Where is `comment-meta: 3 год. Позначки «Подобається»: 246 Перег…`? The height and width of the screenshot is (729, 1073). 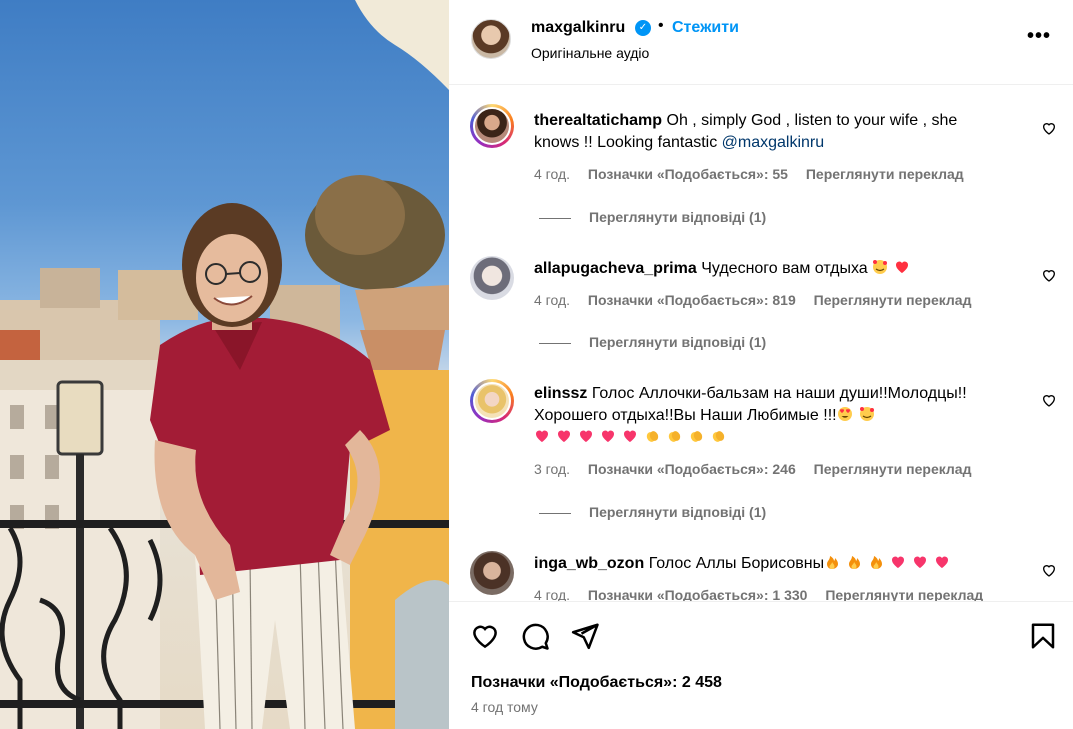 comment-meta: 3 год. Позначки «Подобається»: 246 Перег… is located at coordinates (759, 469).